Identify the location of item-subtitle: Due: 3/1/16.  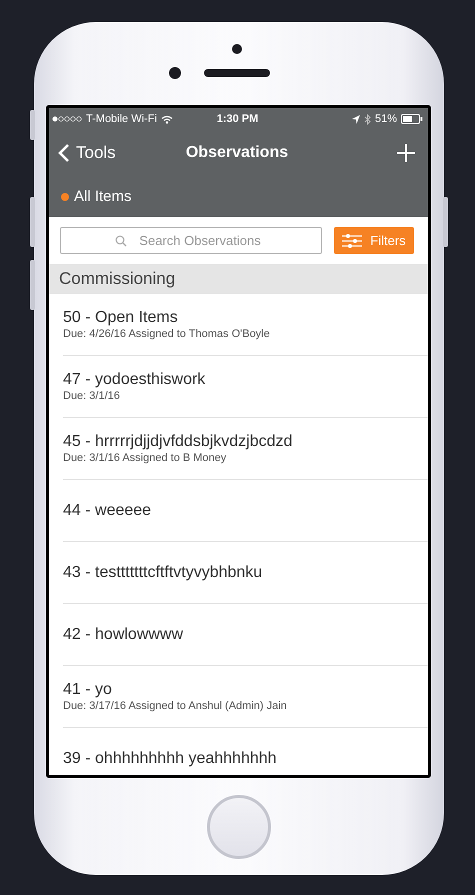
(92, 396).